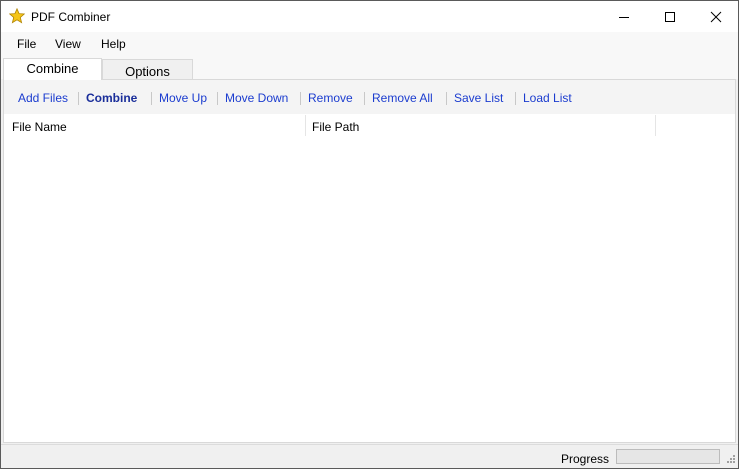 This screenshot has width=739, height=469. I want to click on tab-strip: Combine Options, so click(369, 67).